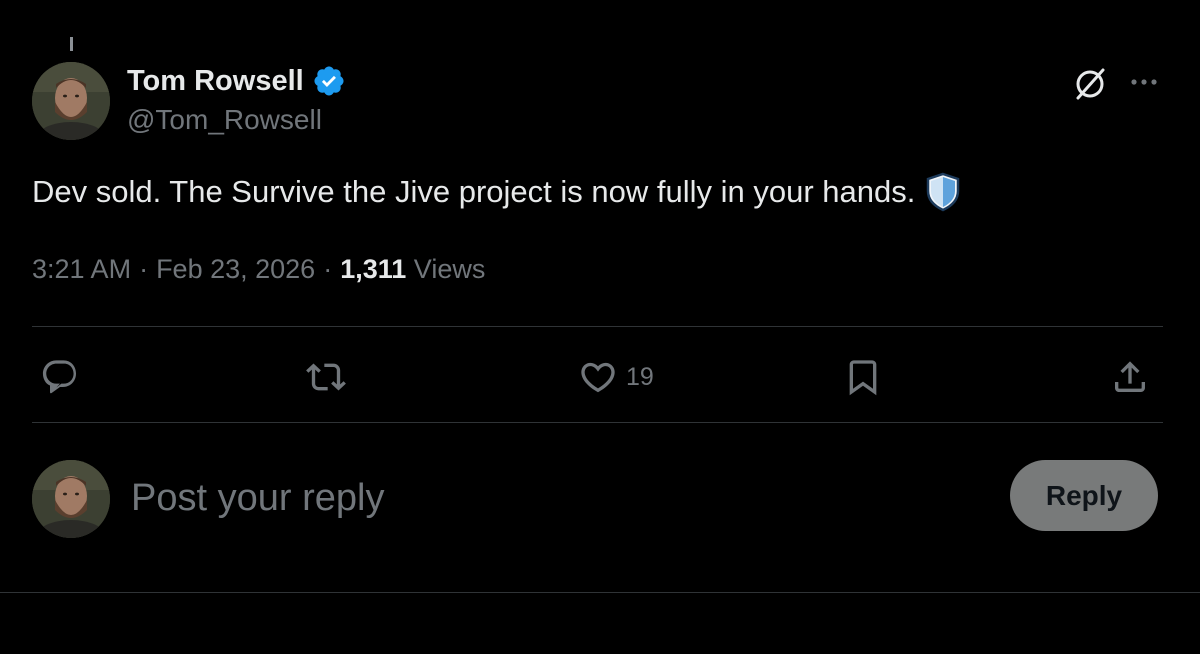 This screenshot has height=654, width=1200. Describe the element at coordinates (1144, 82) in the screenshot. I see `more-horizontal-icon` at that location.